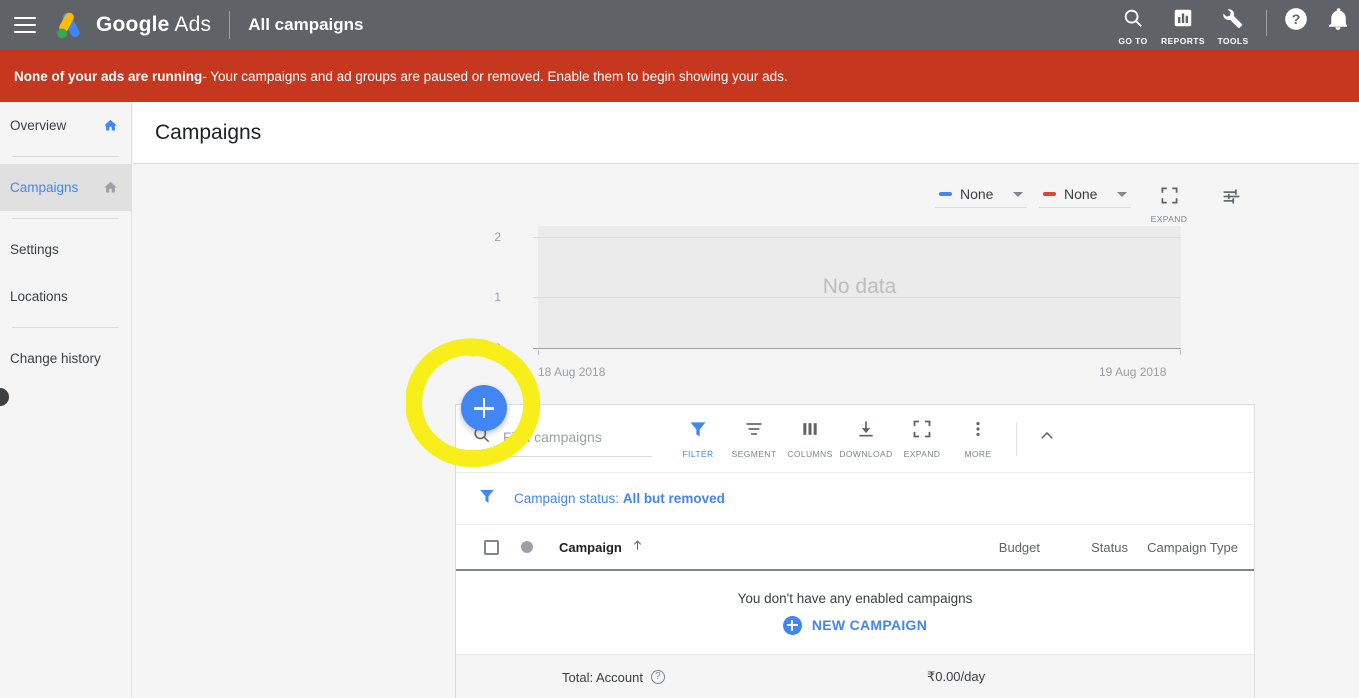  I want to click on sidebar-item-label: Locations, so click(39, 296).